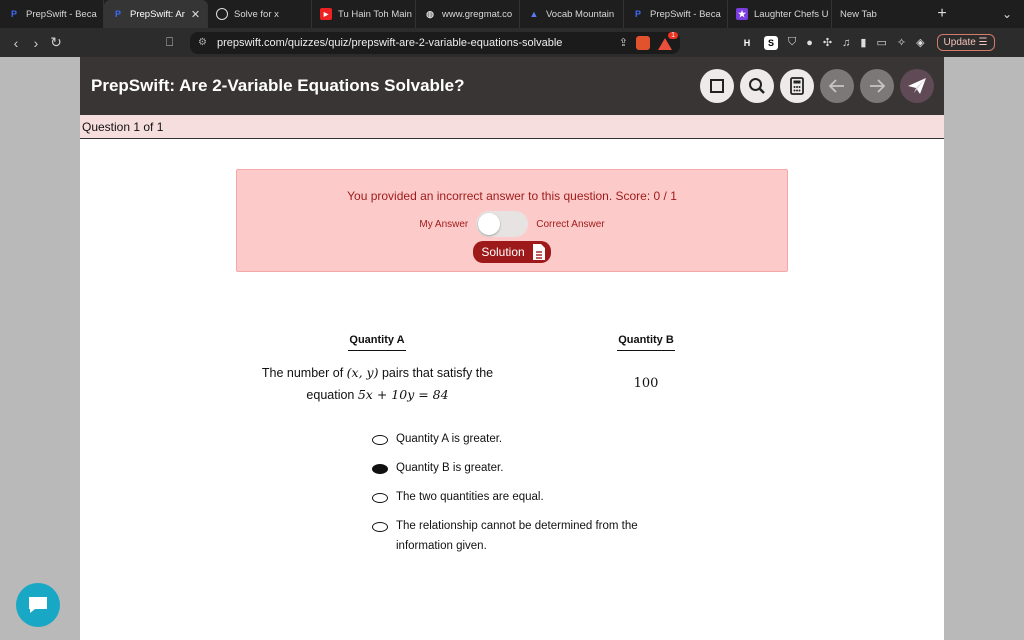 This screenshot has width=1024, height=640. What do you see at coordinates (502, 224) in the screenshot?
I see `answer-toggle` at bounding box center [502, 224].